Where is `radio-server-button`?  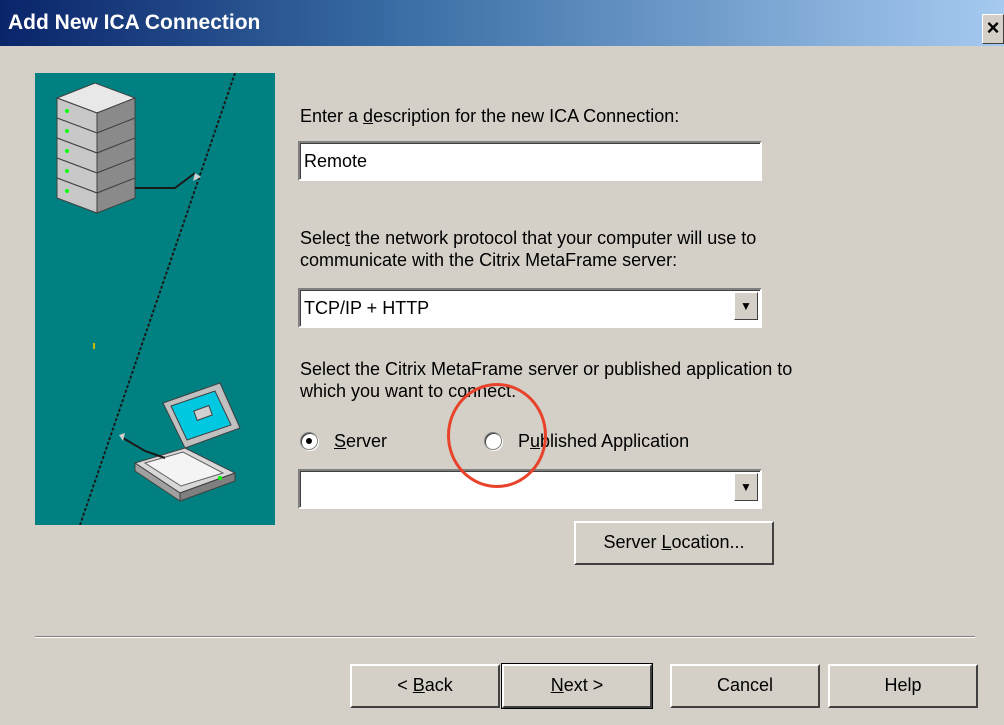 radio-server-button is located at coordinates (309, 441).